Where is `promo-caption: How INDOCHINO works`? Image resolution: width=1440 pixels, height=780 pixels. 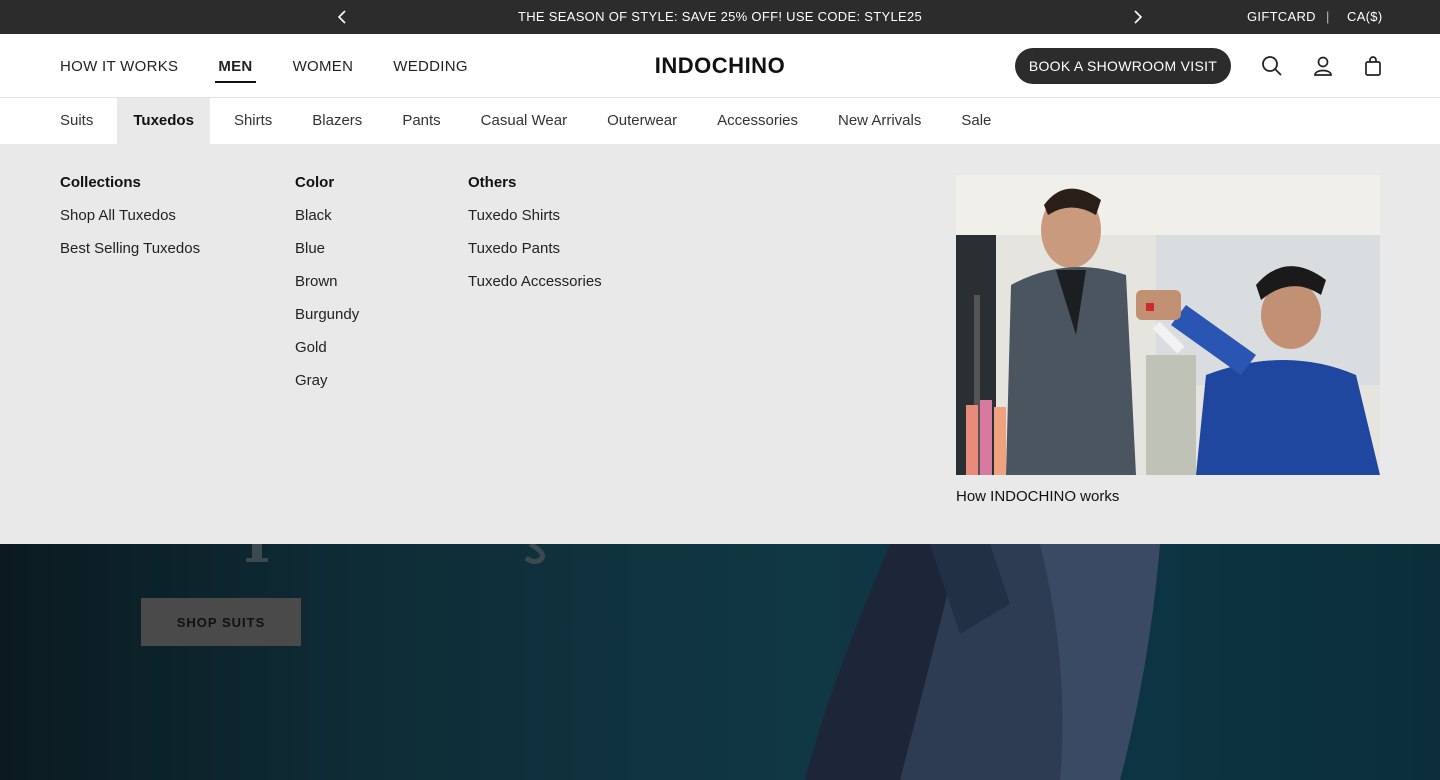
promo-caption: How INDOCHINO works is located at coordinates (1037, 496).